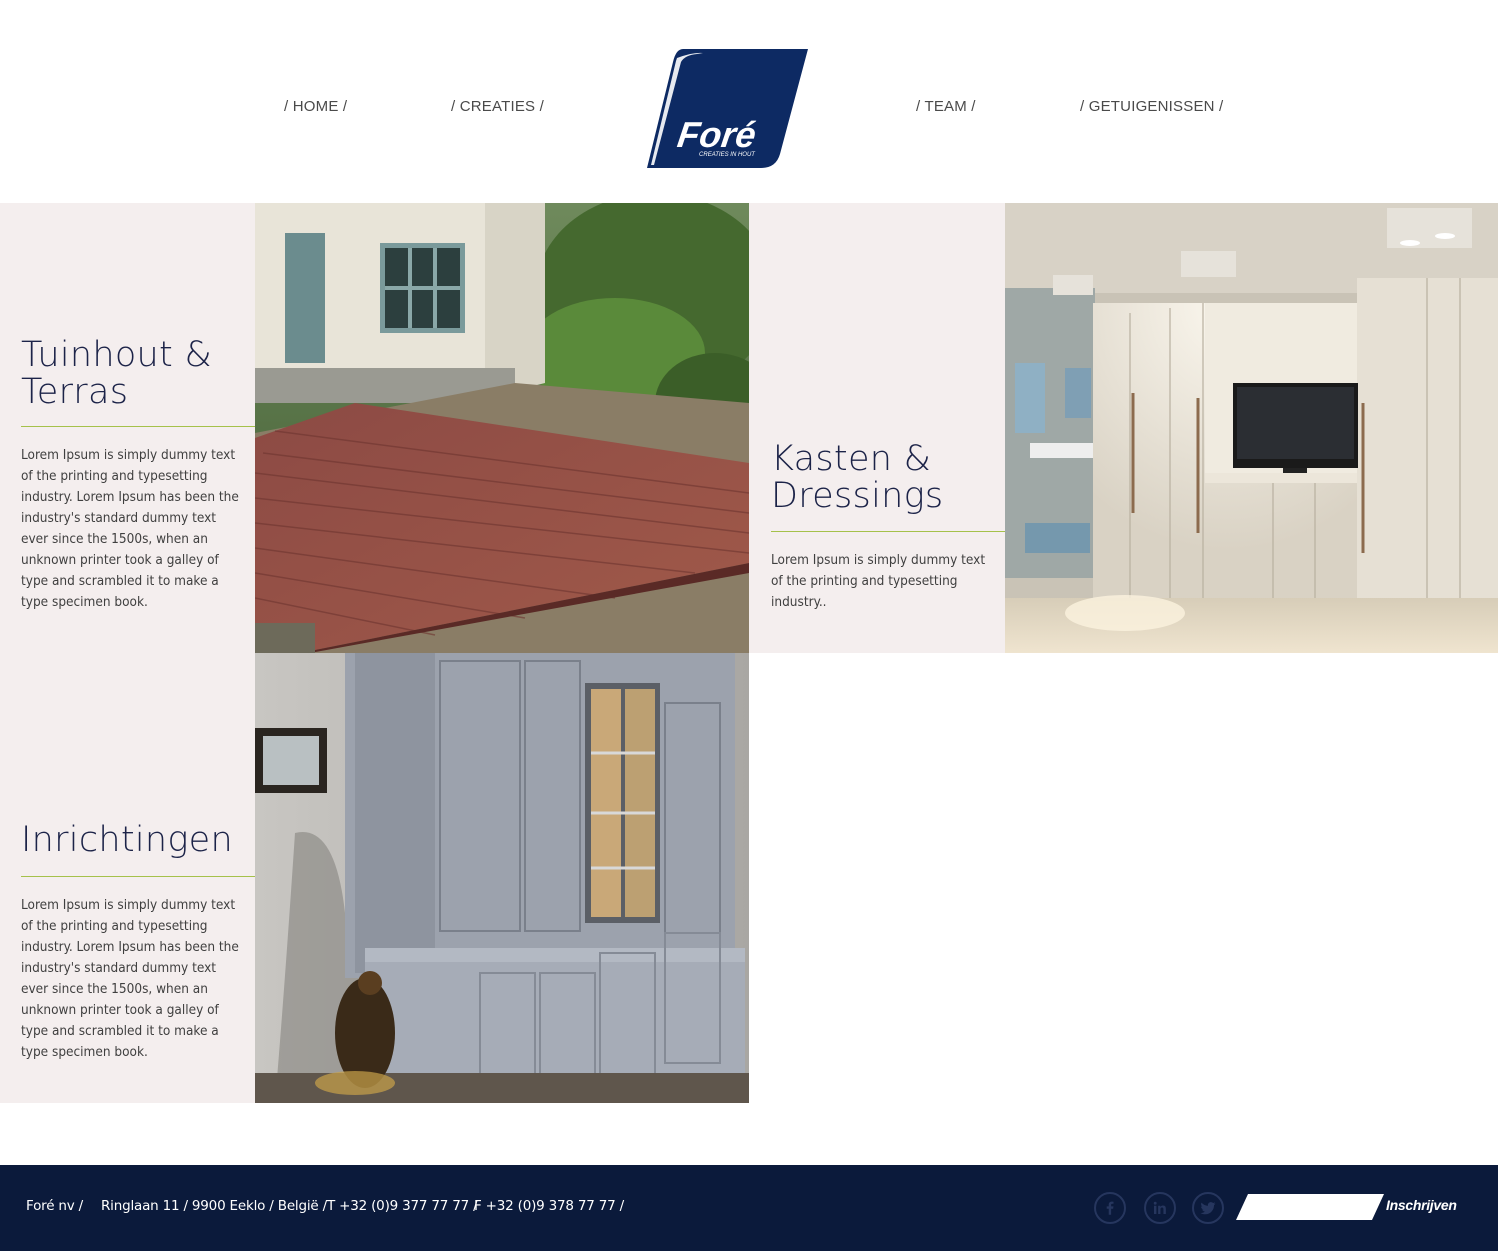 The image size is (1498, 1251). What do you see at coordinates (1151, 106) in the screenshot?
I see `nav-getuigenissen: / GETUIGENISSEN /` at bounding box center [1151, 106].